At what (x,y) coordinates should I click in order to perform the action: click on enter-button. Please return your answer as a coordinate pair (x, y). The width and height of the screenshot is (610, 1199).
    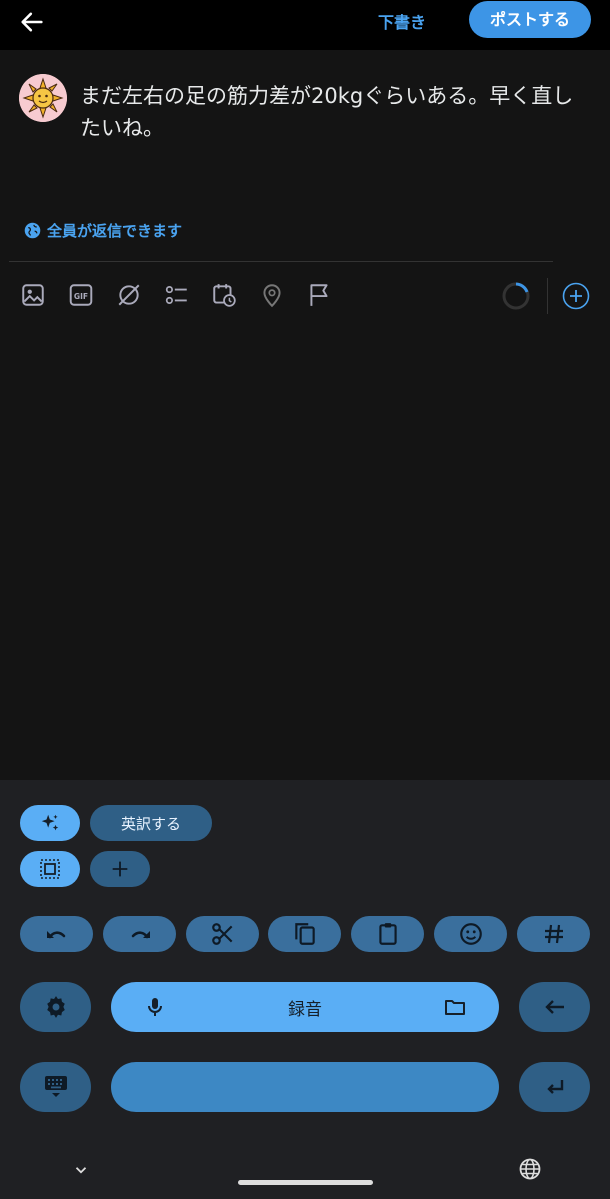
    Looking at the image, I should click on (554, 1087).